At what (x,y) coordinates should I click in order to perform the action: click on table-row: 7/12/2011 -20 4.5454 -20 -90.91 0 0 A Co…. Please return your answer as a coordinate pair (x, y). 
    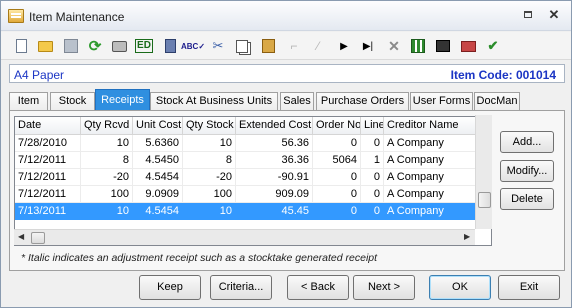
    Looking at the image, I should click on (246, 177).